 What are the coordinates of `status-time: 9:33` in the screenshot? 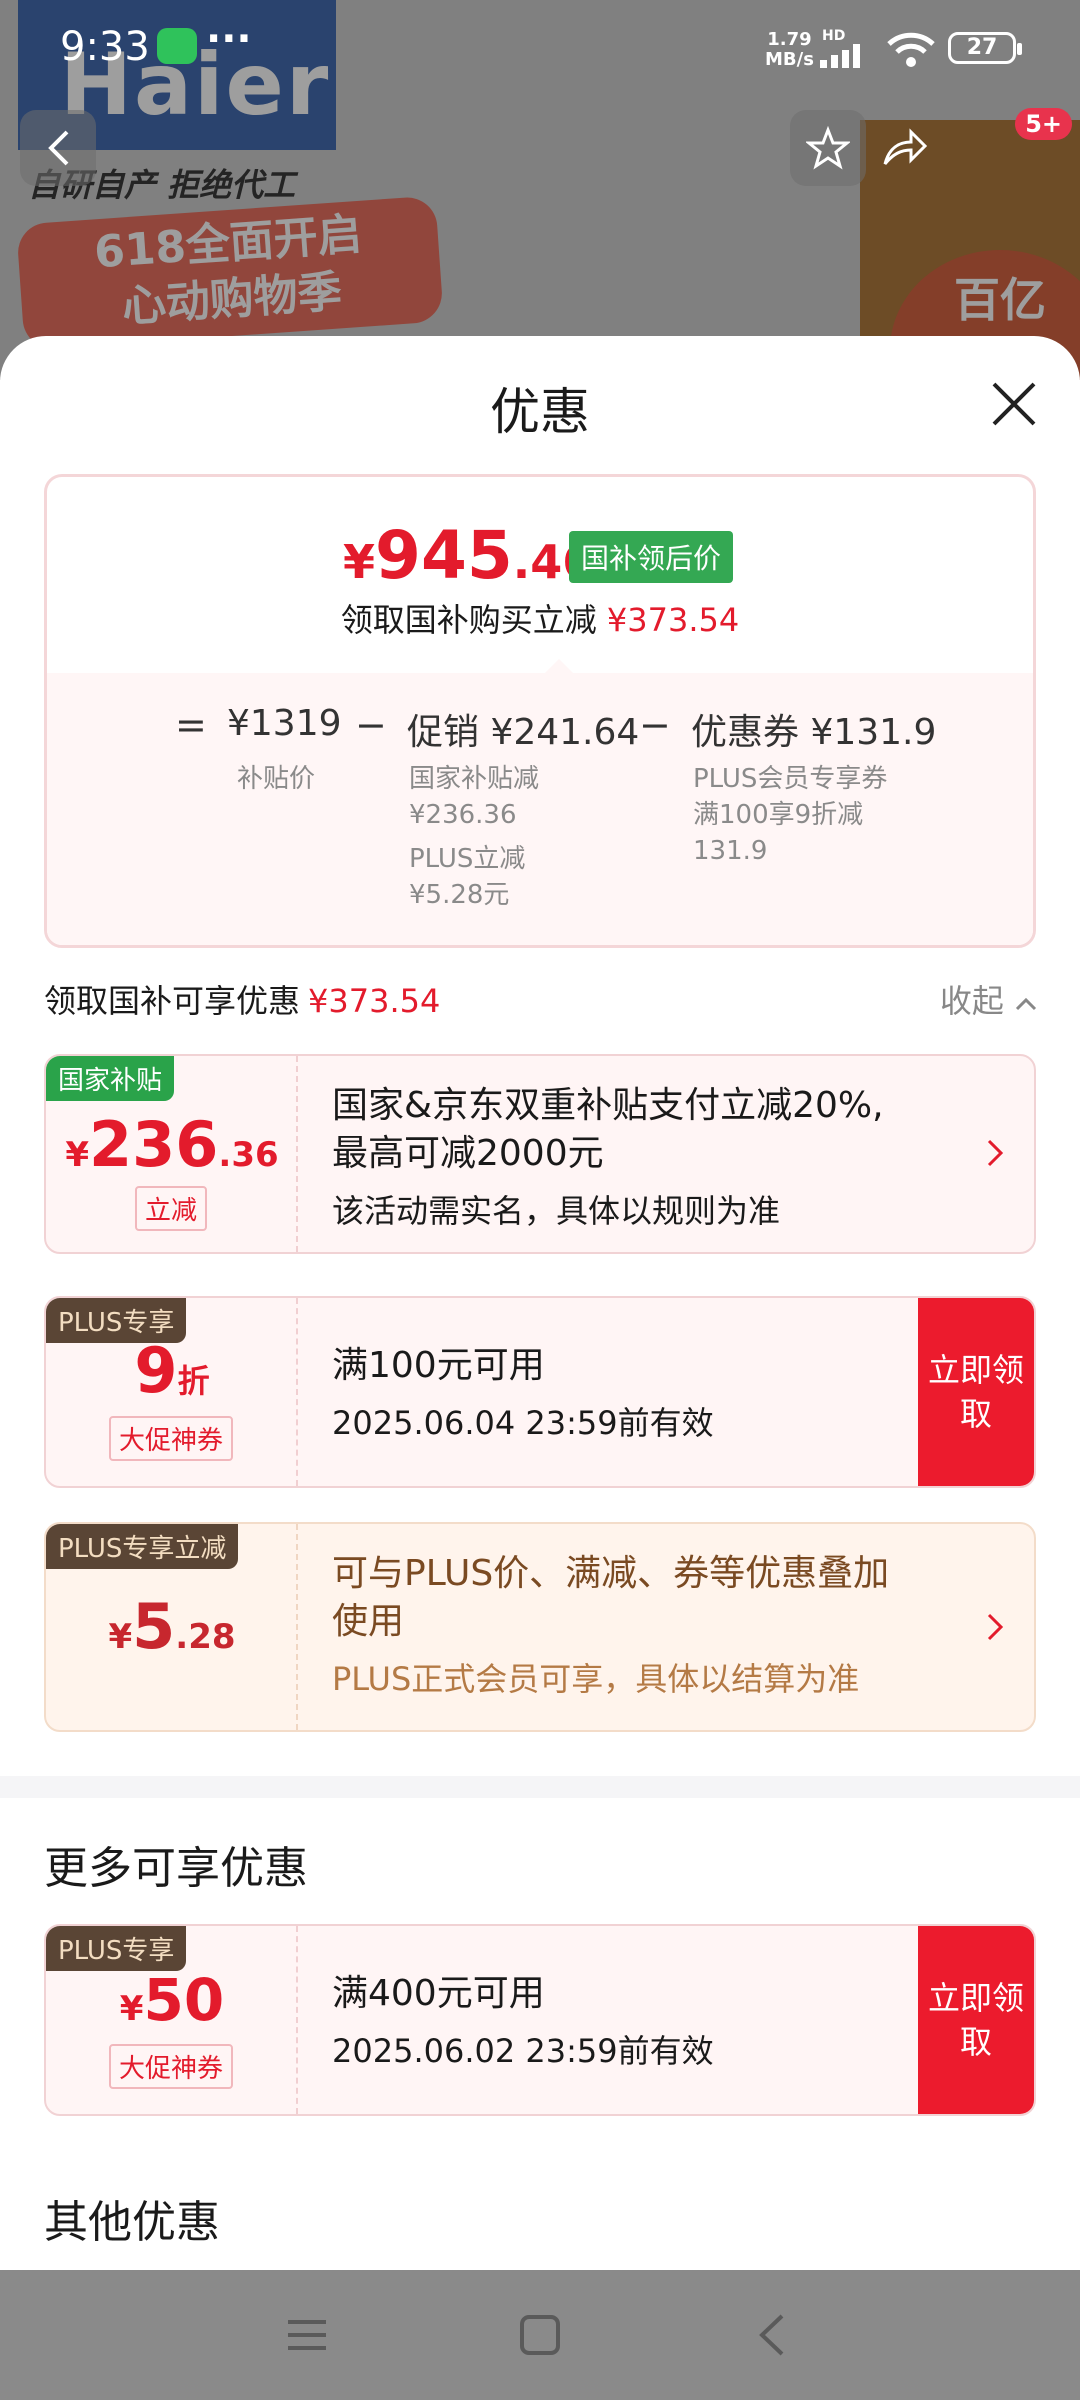 It's located at (105, 47).